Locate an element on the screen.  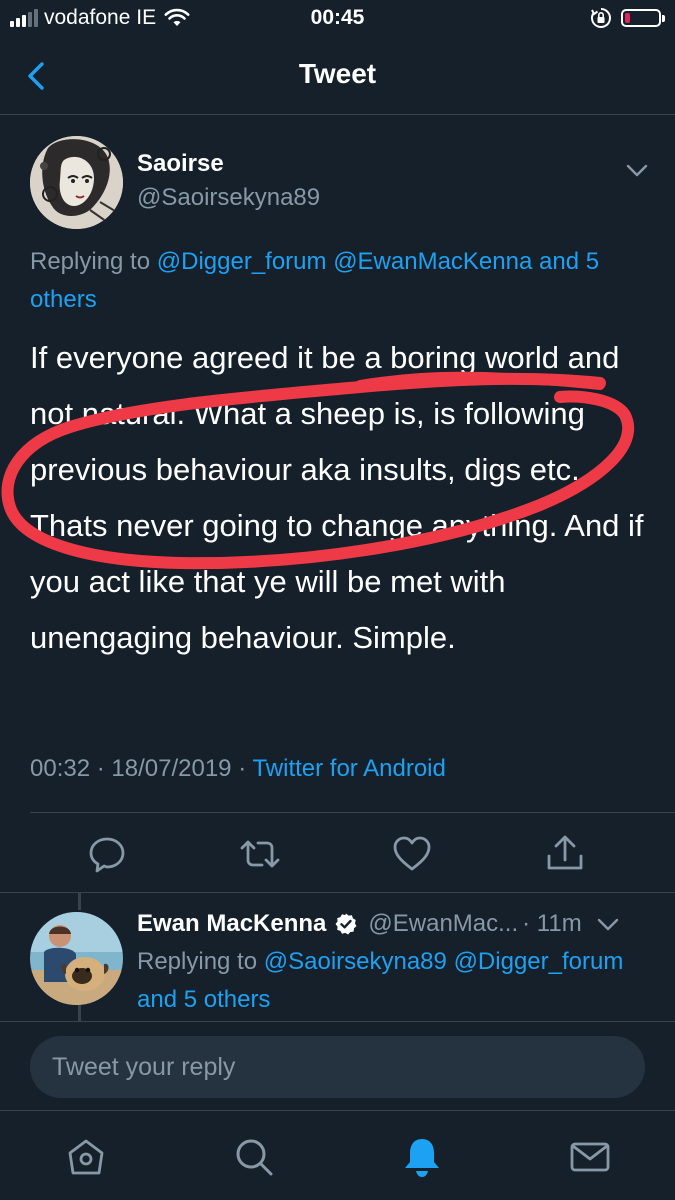
notifications-icon is located at coordinates (422, 1157).